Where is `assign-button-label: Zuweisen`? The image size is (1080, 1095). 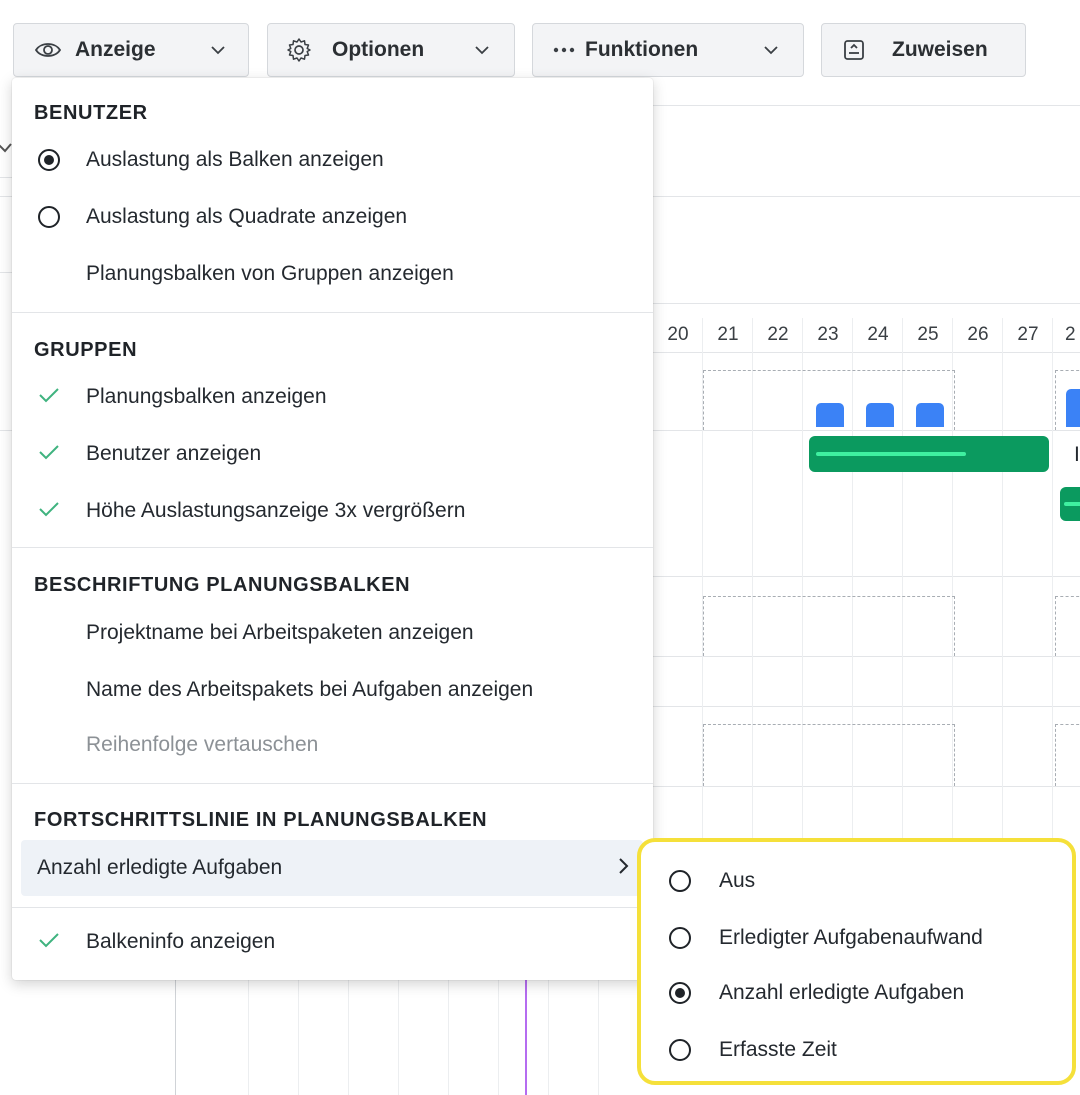 assign-button-label: Zuweisen is located at coordinates (940, 49).